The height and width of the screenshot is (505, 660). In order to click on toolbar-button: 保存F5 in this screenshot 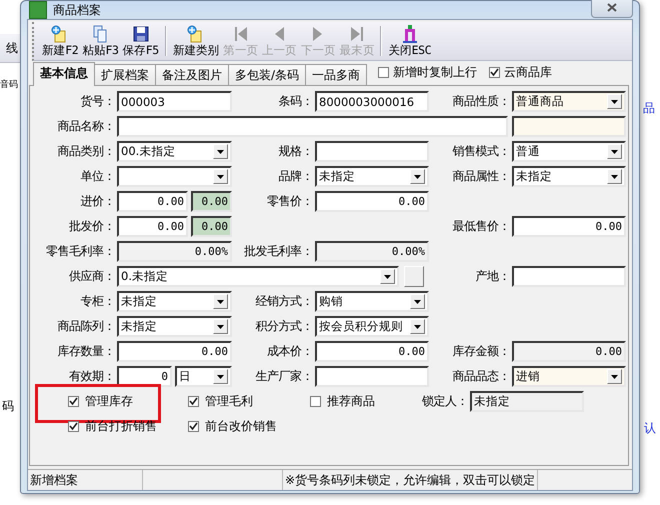, I will do `click(140, 41)`.